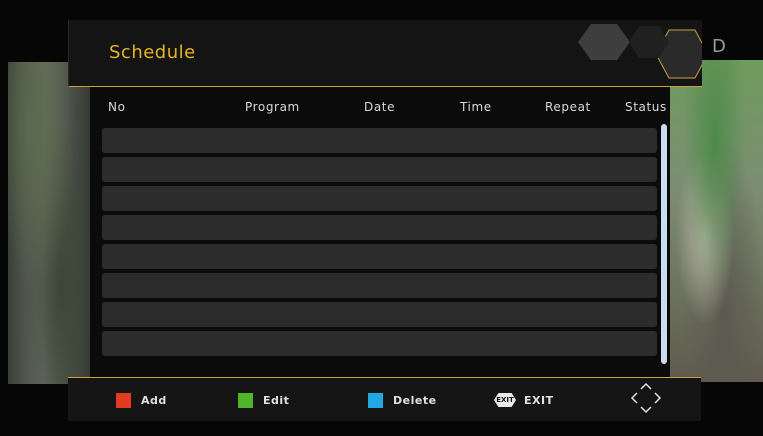 This screenshot has height=436, width=763. What do you see at coordinates (123, 400) in the screenshot?
I see `red-key-icon` at bounding box center [123, 400].